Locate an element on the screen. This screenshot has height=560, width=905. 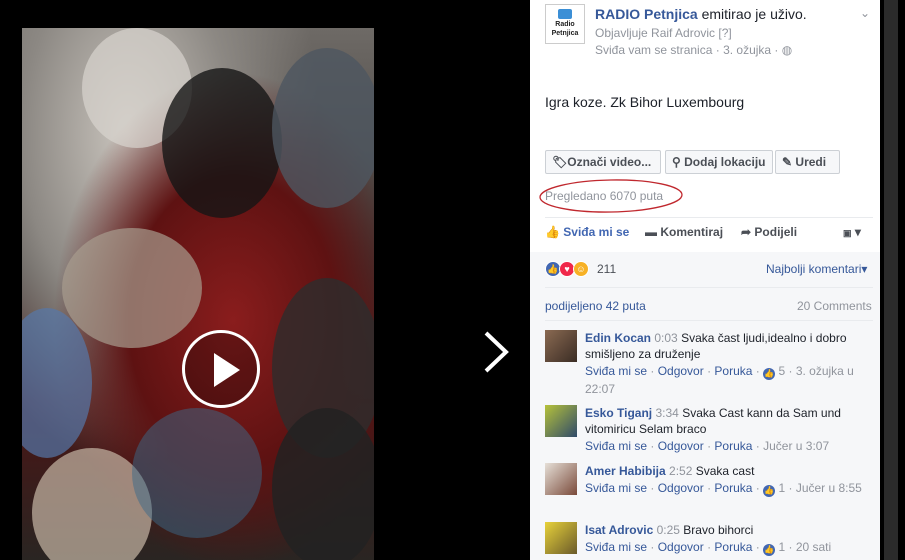
comment-like-count: 5 is located at coordinates (781, 371).